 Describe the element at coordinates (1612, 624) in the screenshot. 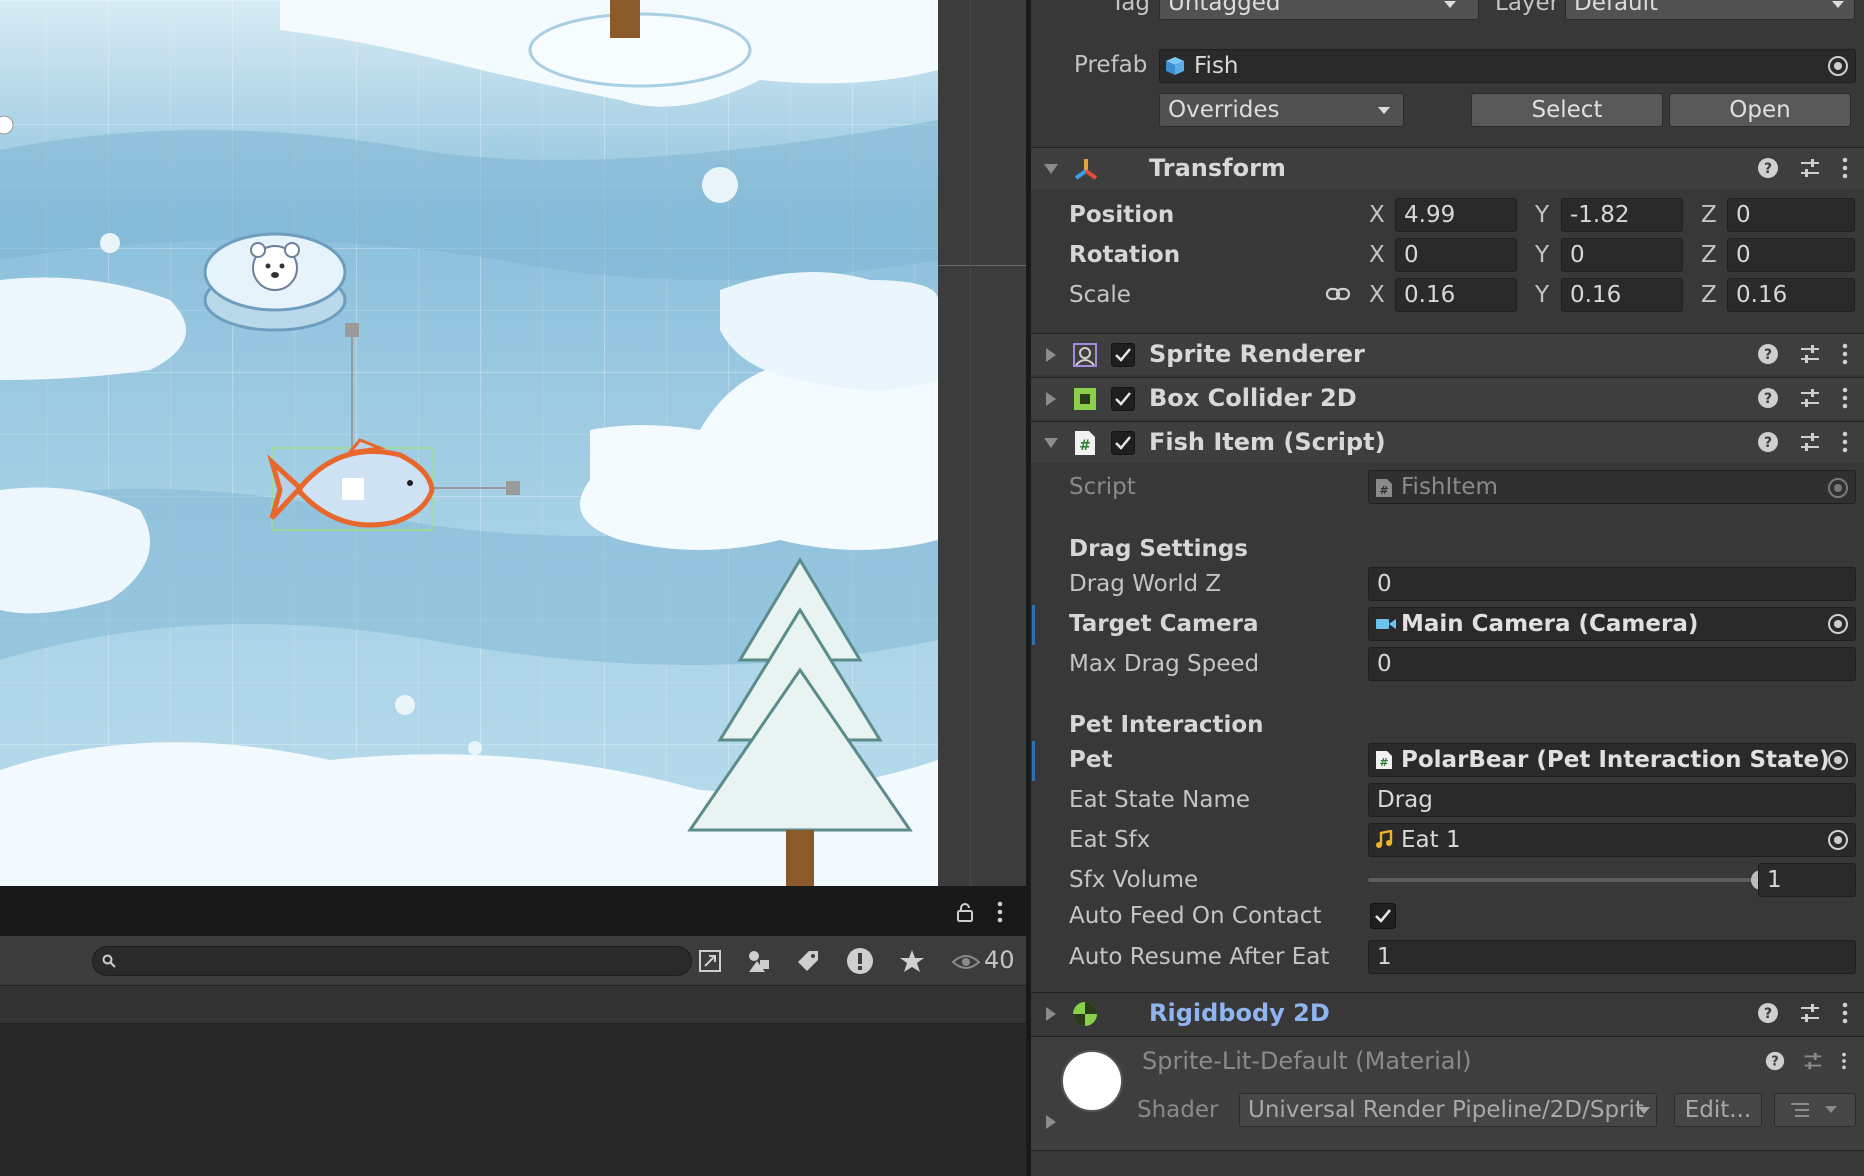

I see `target-camera-field: Main Camera (Camera)` at that location.